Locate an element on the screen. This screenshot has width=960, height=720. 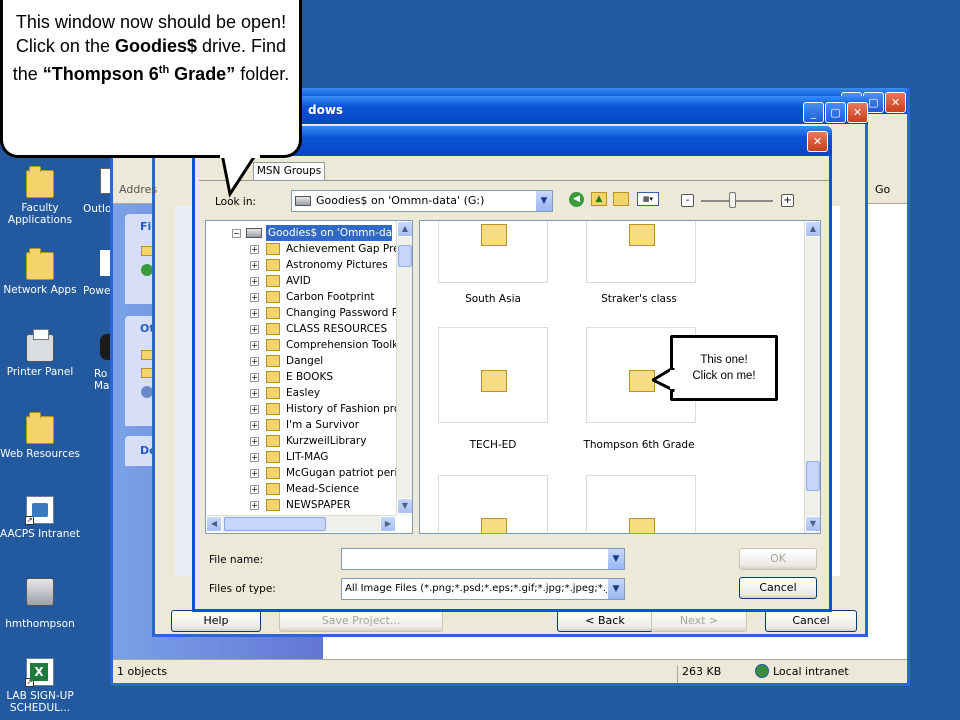
desktop-icon-aacps-intranet: ↗ AACPS Intranet is located at coordinates (40, 518).